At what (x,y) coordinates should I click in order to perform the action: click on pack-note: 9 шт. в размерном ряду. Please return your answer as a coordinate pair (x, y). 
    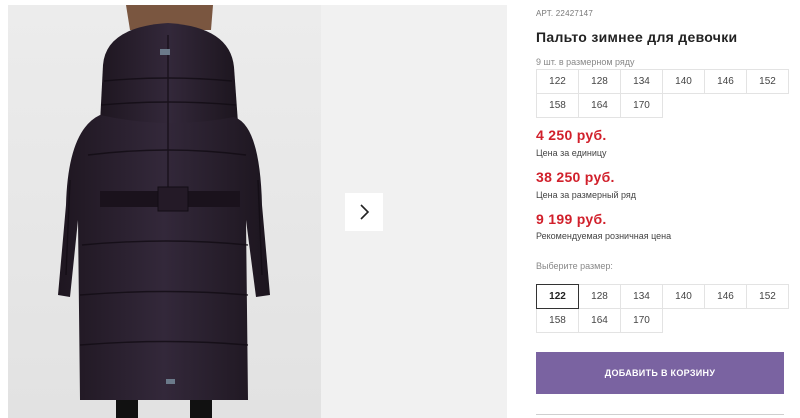
    Looking at the image, I should click on (585, 62).